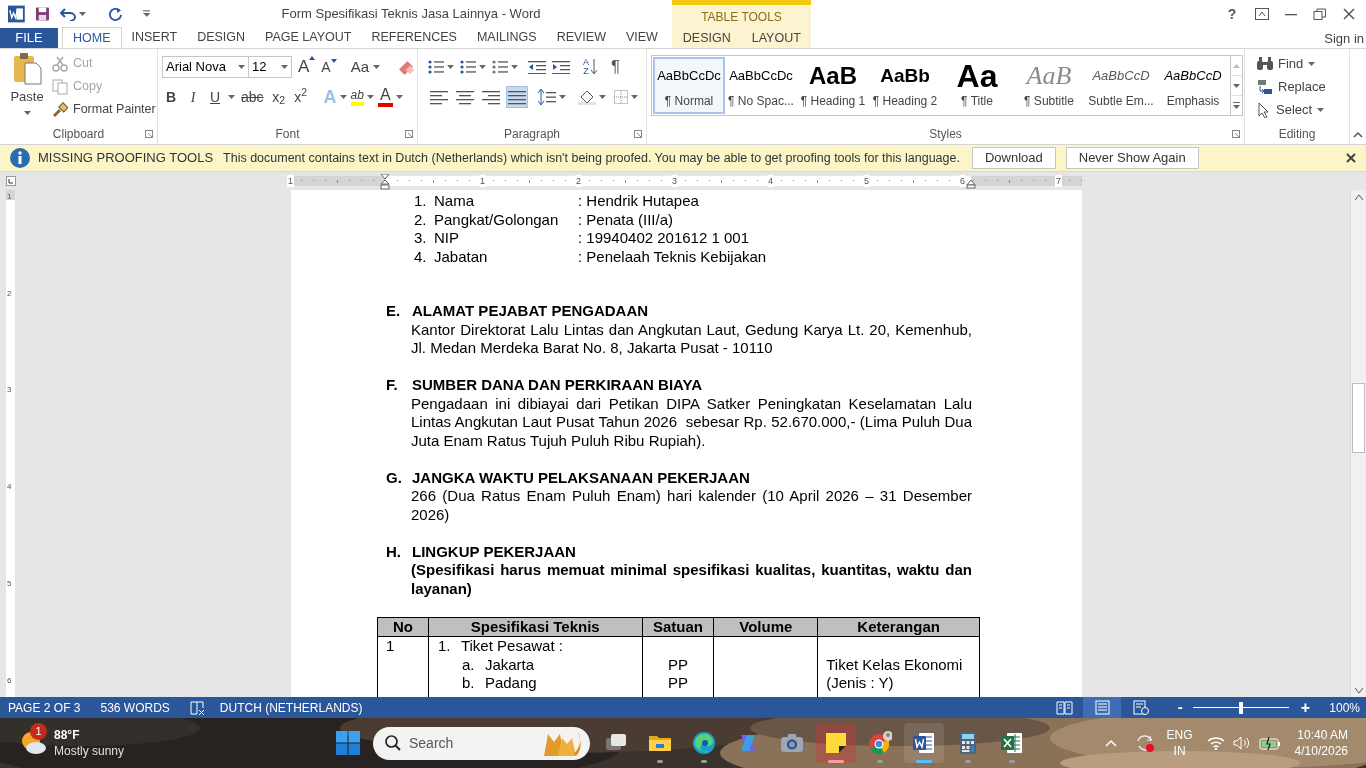 This screenshot has width=1366, height=768. Describe the element at coordinates (1358, 197) in the screenshot. I see `scroll-up-icon` at that location.